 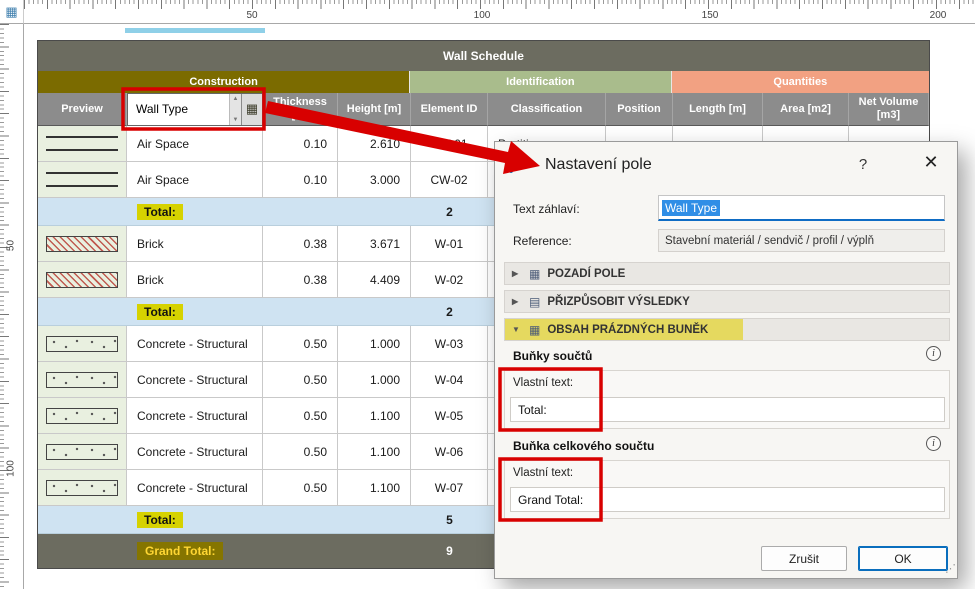 I want to click on customize-results-icon: ▤, so click(x=535, y=301).